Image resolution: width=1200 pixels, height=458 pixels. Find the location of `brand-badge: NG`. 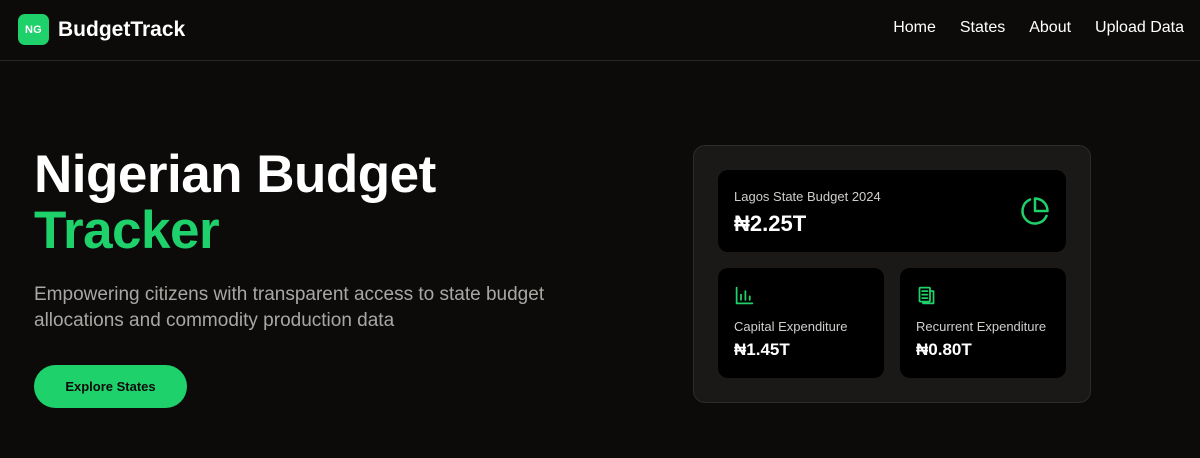

brand-badge: NG is located at coordinates (33, 29).